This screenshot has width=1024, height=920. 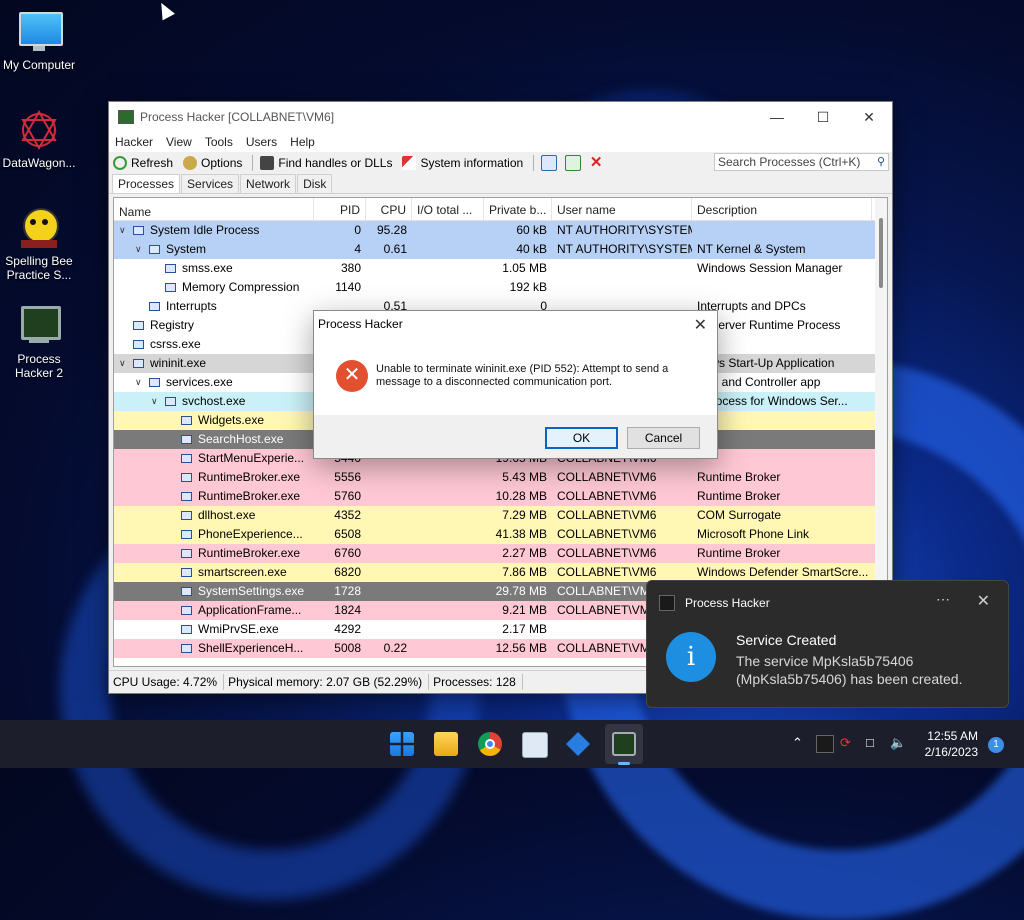 What do you see at coordinates (869, 117) in the screenshot?
I see `close-button: ✕` at bounding box center [869, 117].